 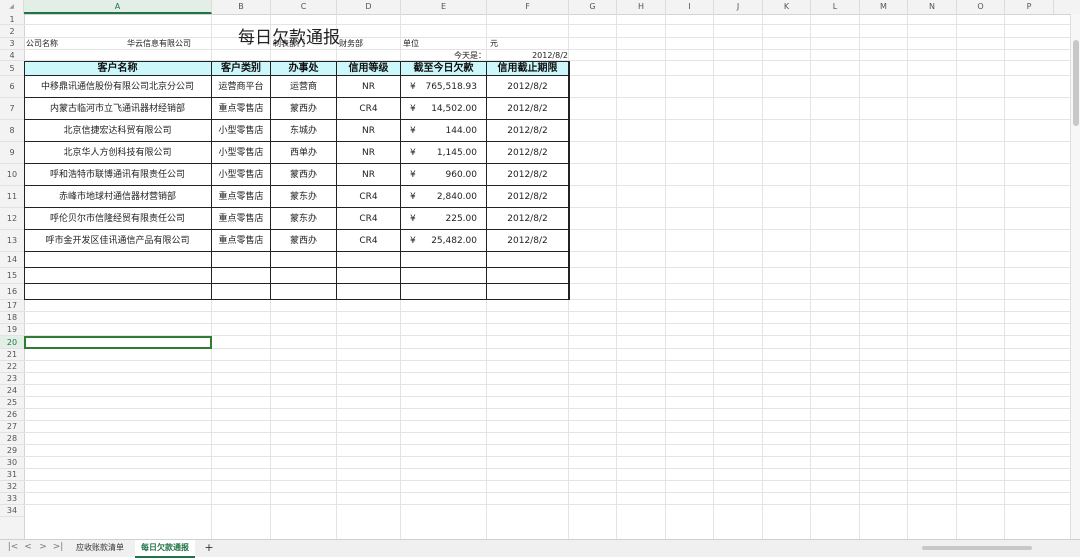 What do you see at coordinates (981, 7) in the screenshot?
I see `column-header-o: O` at bounding box center [981, 7].